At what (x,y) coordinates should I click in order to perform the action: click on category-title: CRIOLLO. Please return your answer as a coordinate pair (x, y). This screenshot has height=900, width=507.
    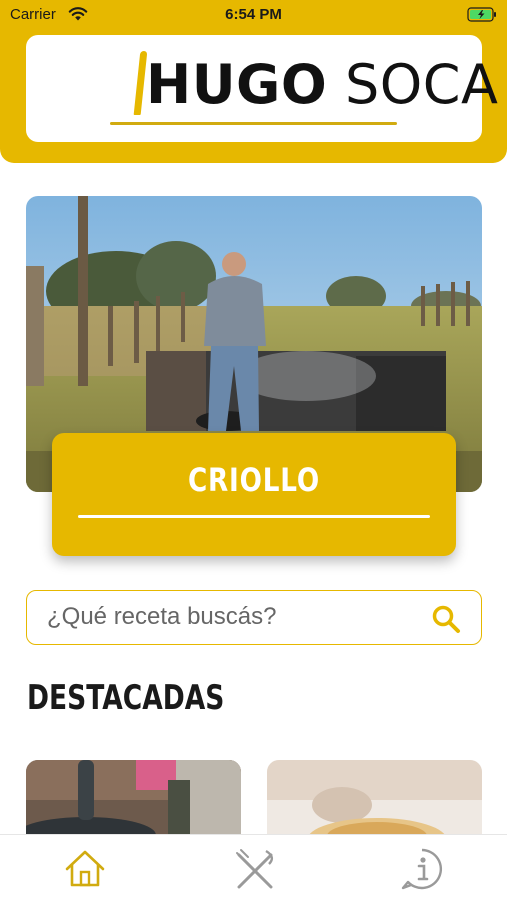
    Looking at the image, I should click on (254, 480).